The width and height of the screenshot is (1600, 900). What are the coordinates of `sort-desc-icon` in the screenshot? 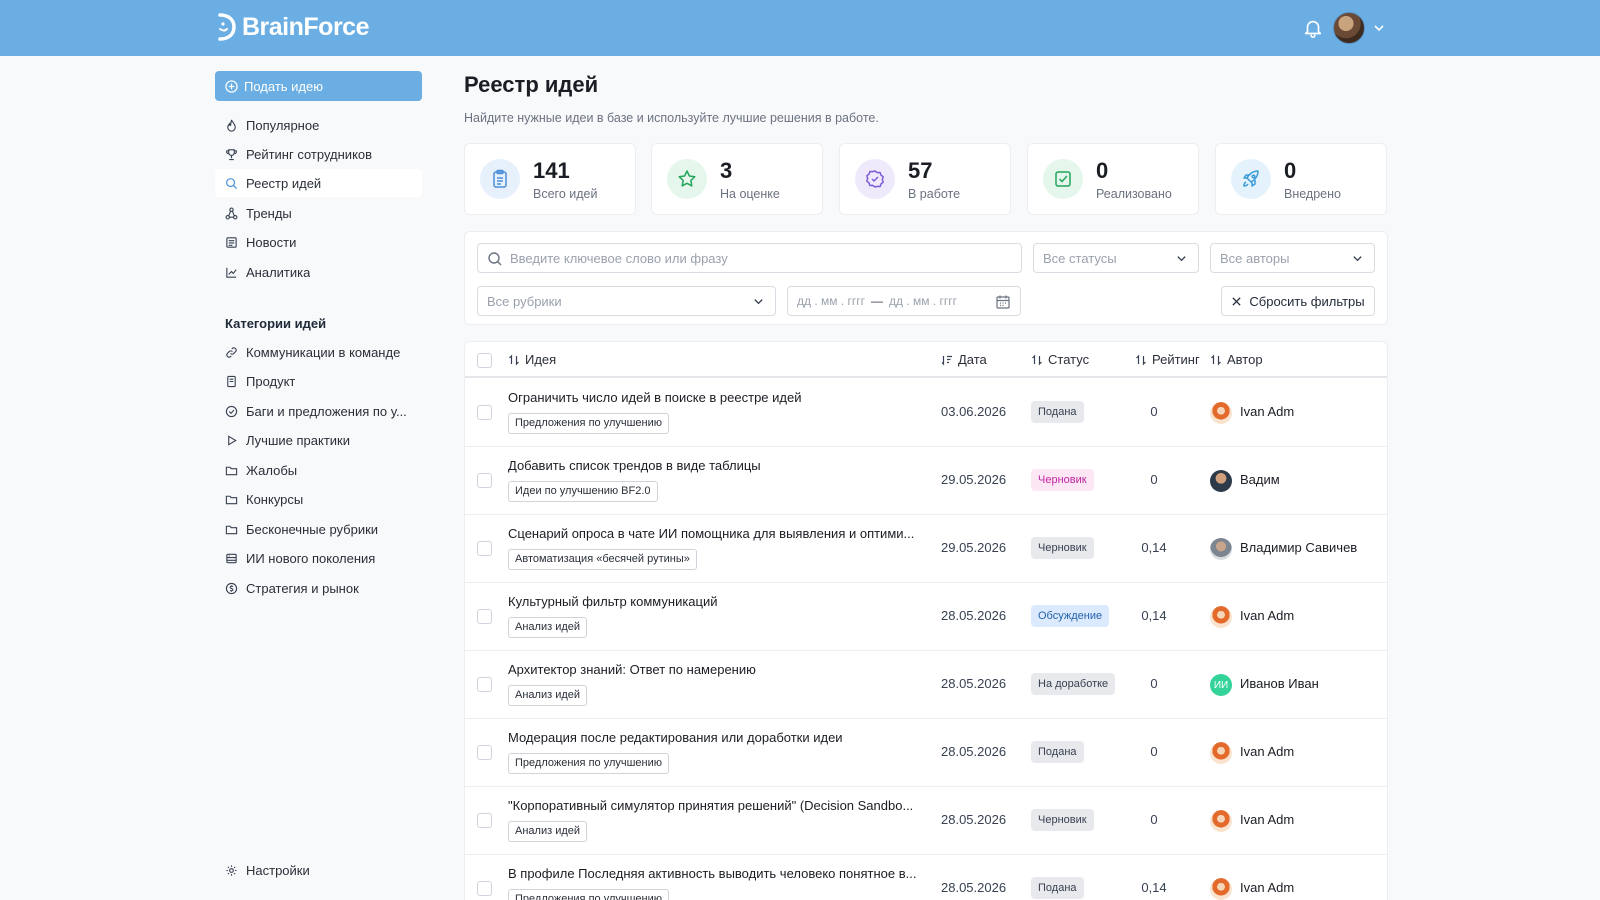 It's located at (946, 360).